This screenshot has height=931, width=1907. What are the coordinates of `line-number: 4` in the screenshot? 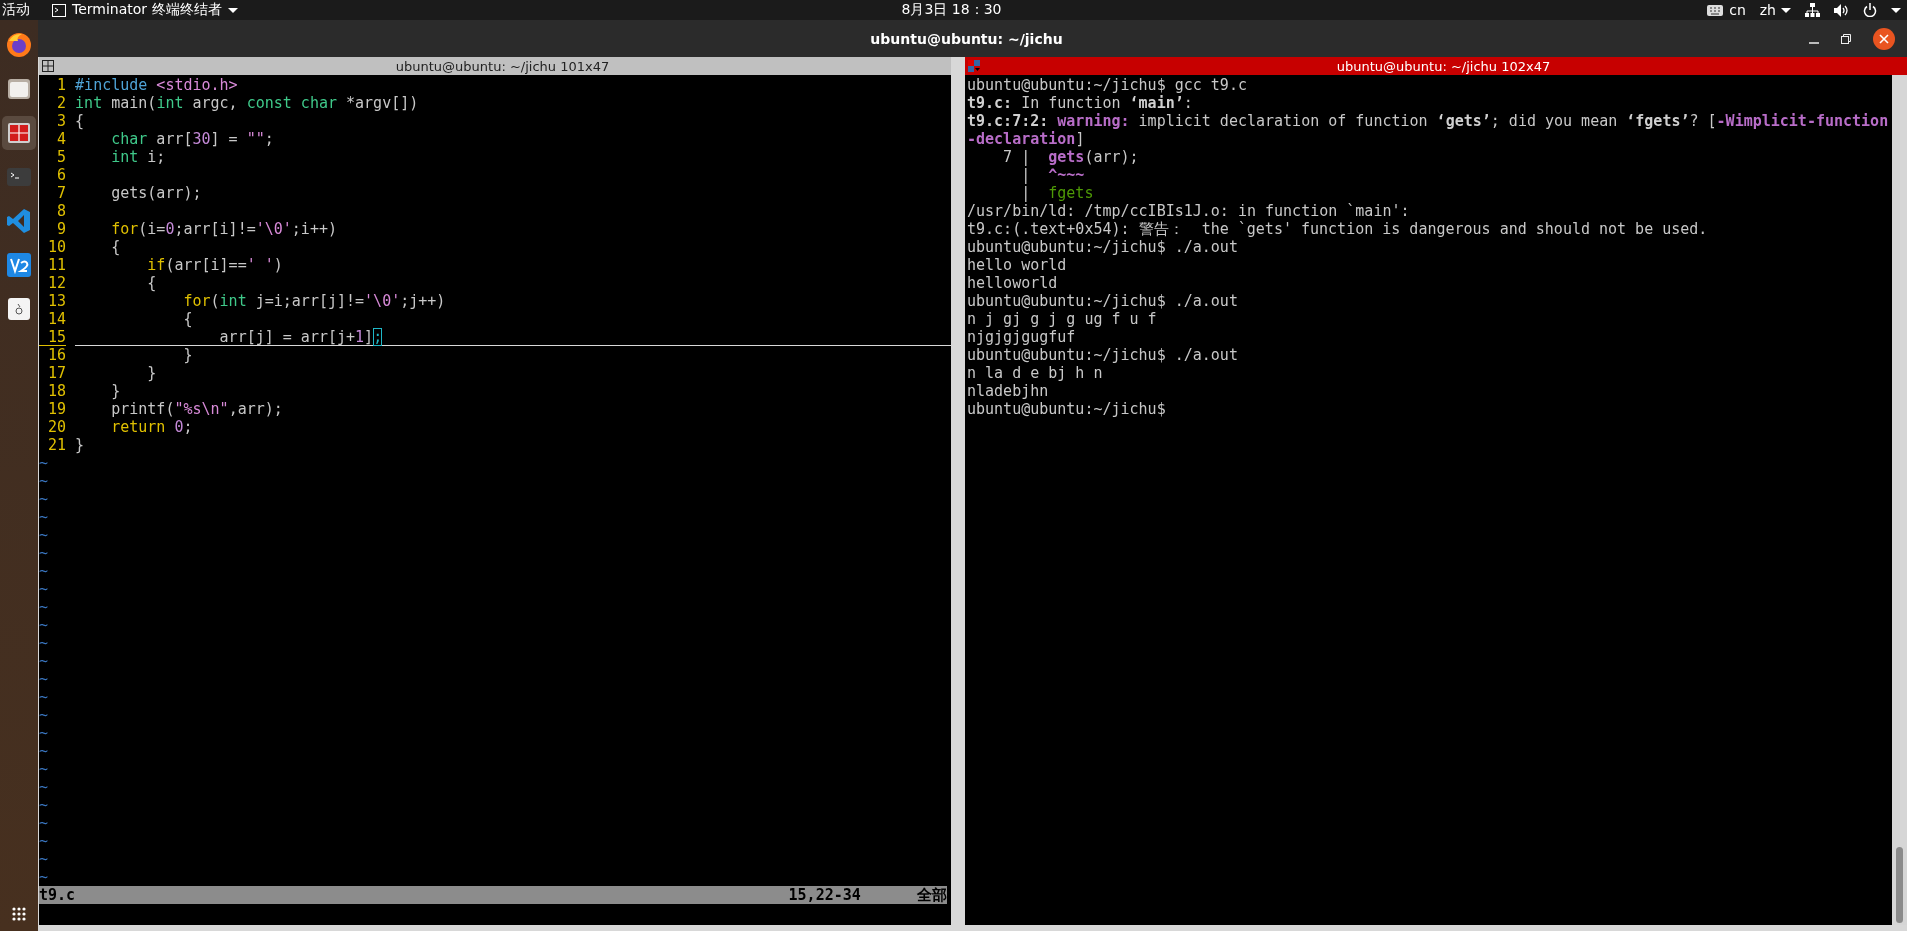 It's located at (61, 139).